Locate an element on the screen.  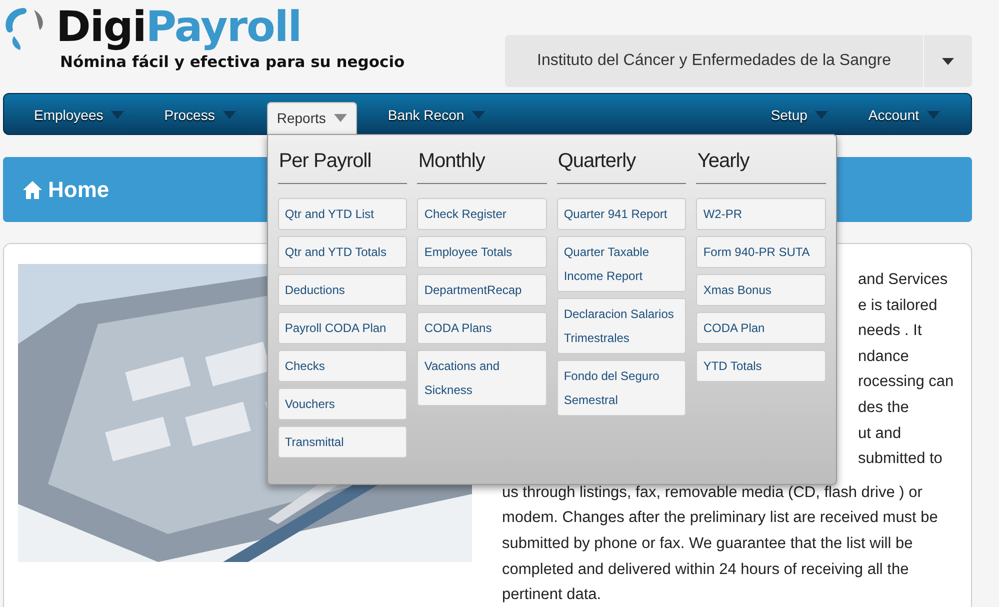
report-menu-item: CODA Plans is located at coordinates (482, 328).